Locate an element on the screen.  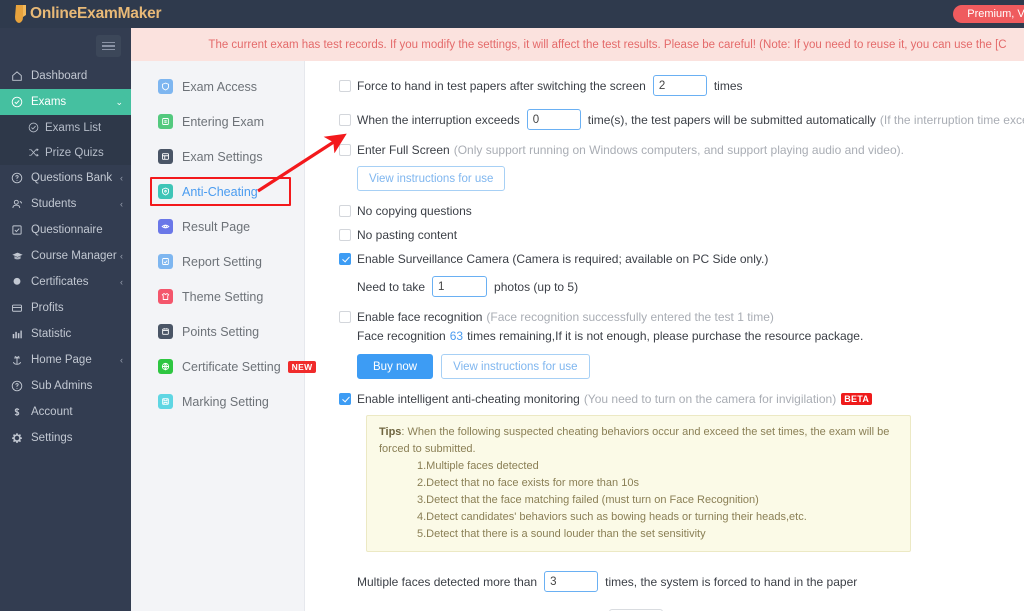
no-paste-checkbox is located at coordinates (345, 235).